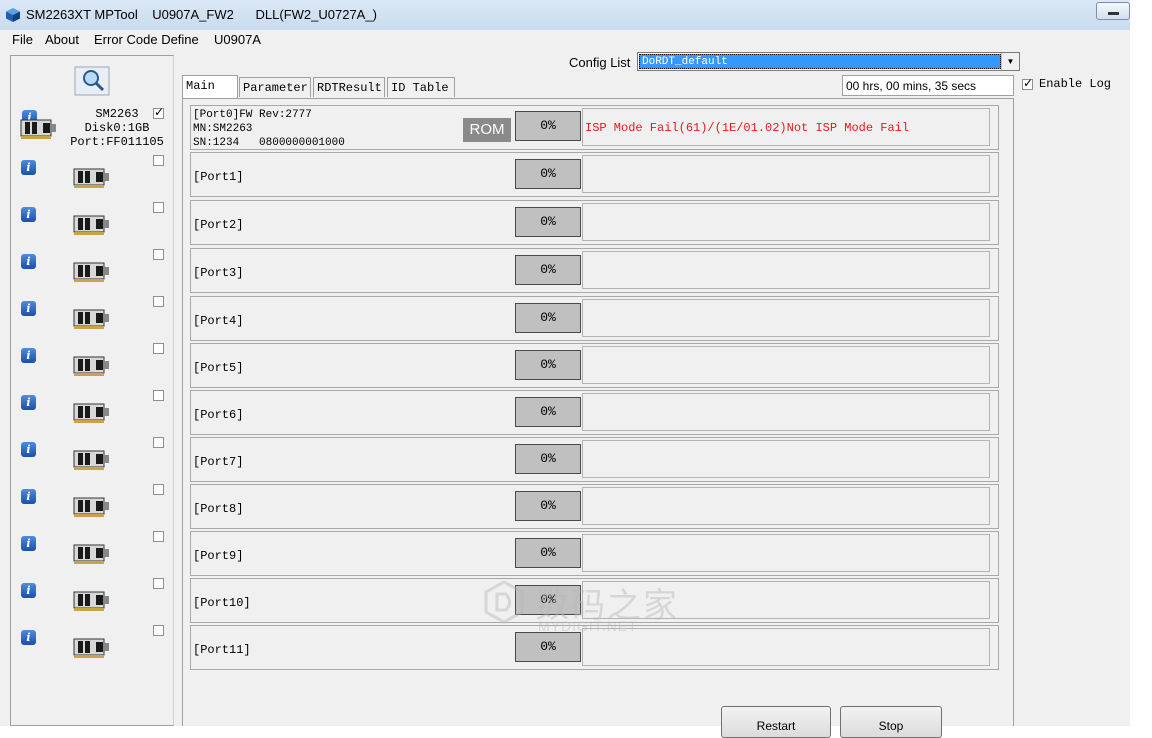 This screenshot has height=738, width=1152. Describe the element at coordinates (146, 39) in the screenshot. I see `menu-error-code-define: Error Code Define` at that location.